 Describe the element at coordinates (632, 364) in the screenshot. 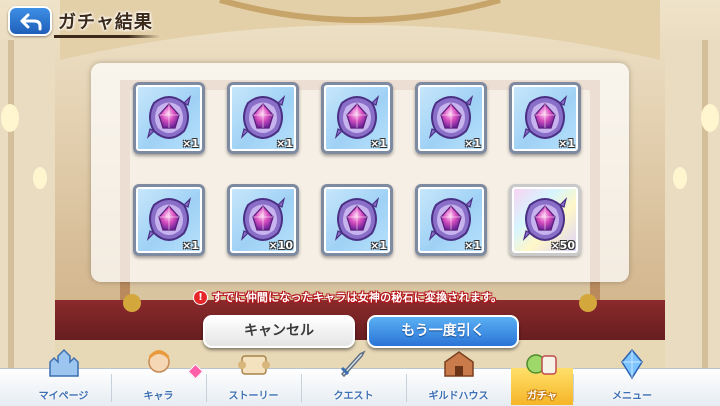

I see `crystal-icon` at that location.